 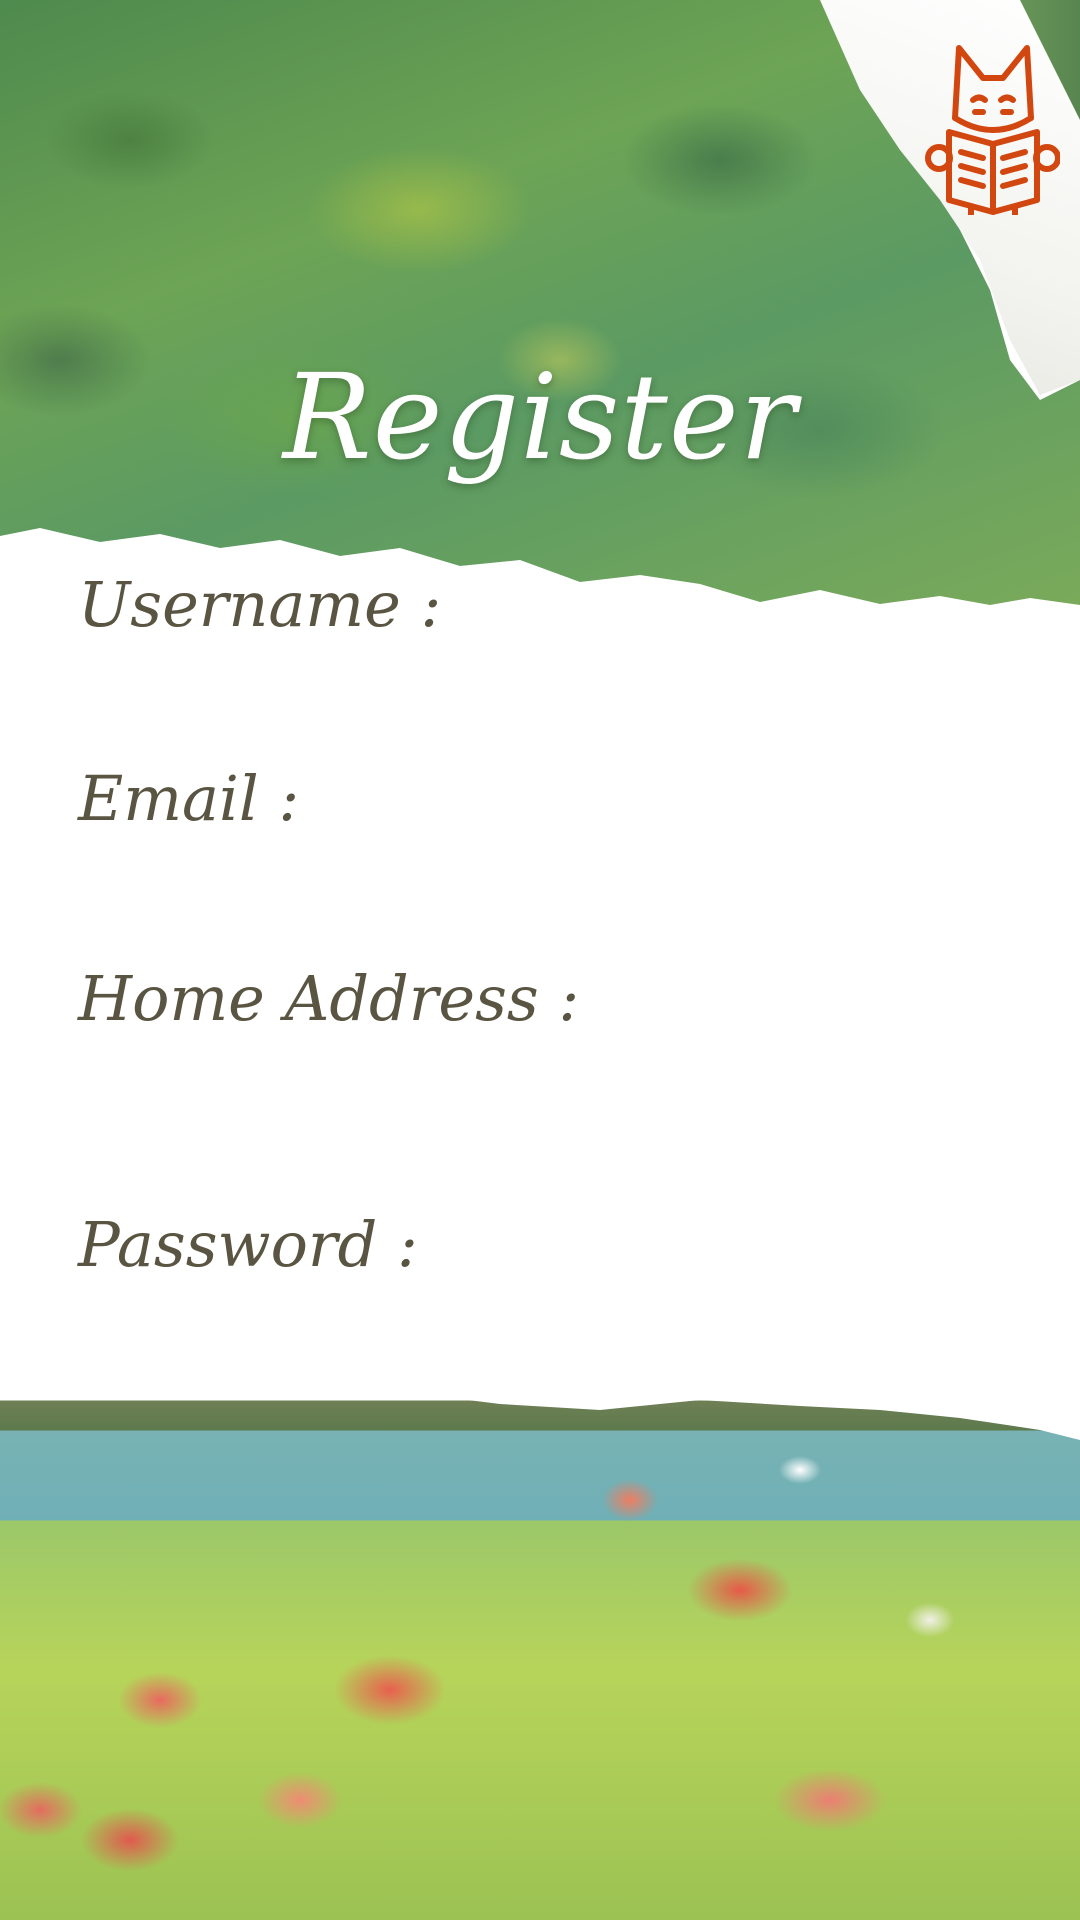 I want to click on password-label: Password :, so click(x=248, y=1244).